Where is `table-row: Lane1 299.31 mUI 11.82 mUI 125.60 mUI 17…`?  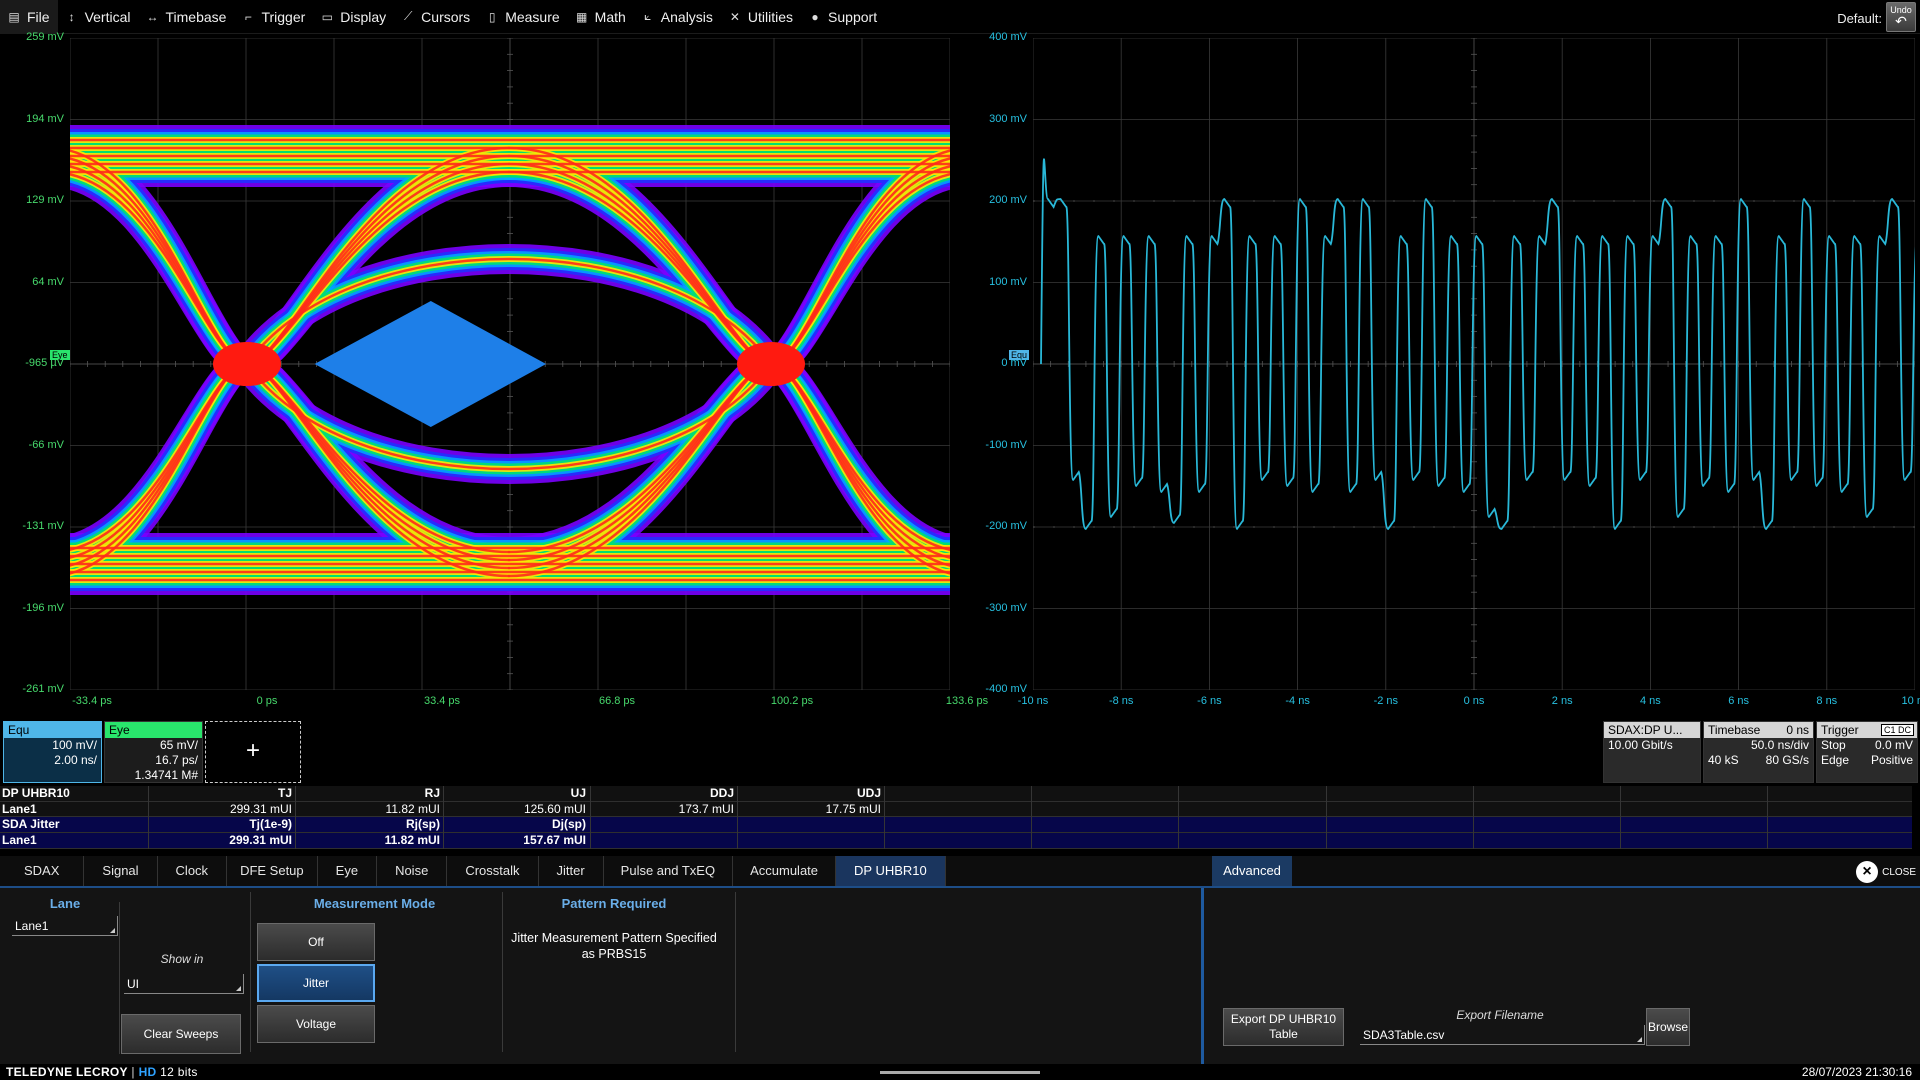
table-row: Lane1 299.31 mUI 11.82 mUI 125.60 mUI 17… is located at coordinates (956, 809).